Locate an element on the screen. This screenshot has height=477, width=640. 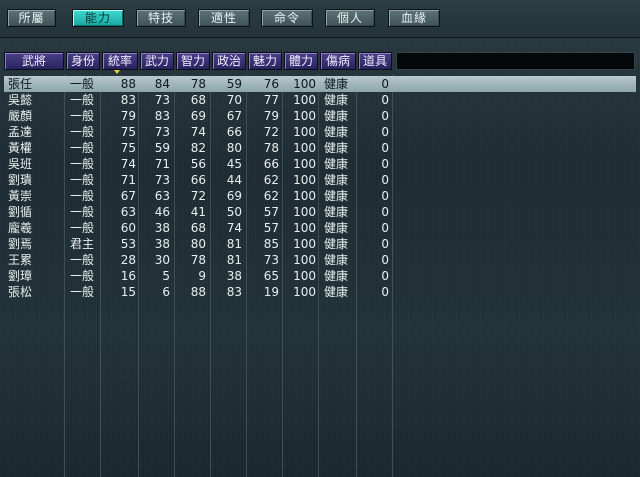
war-cell: 46 is located at coordinates (162, 212).